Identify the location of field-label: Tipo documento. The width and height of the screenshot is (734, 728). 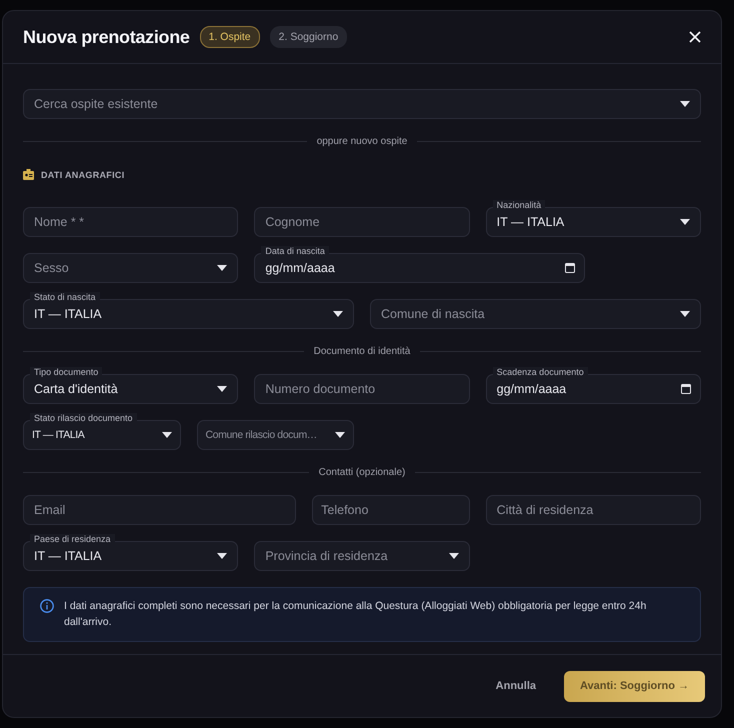
(66, 372).